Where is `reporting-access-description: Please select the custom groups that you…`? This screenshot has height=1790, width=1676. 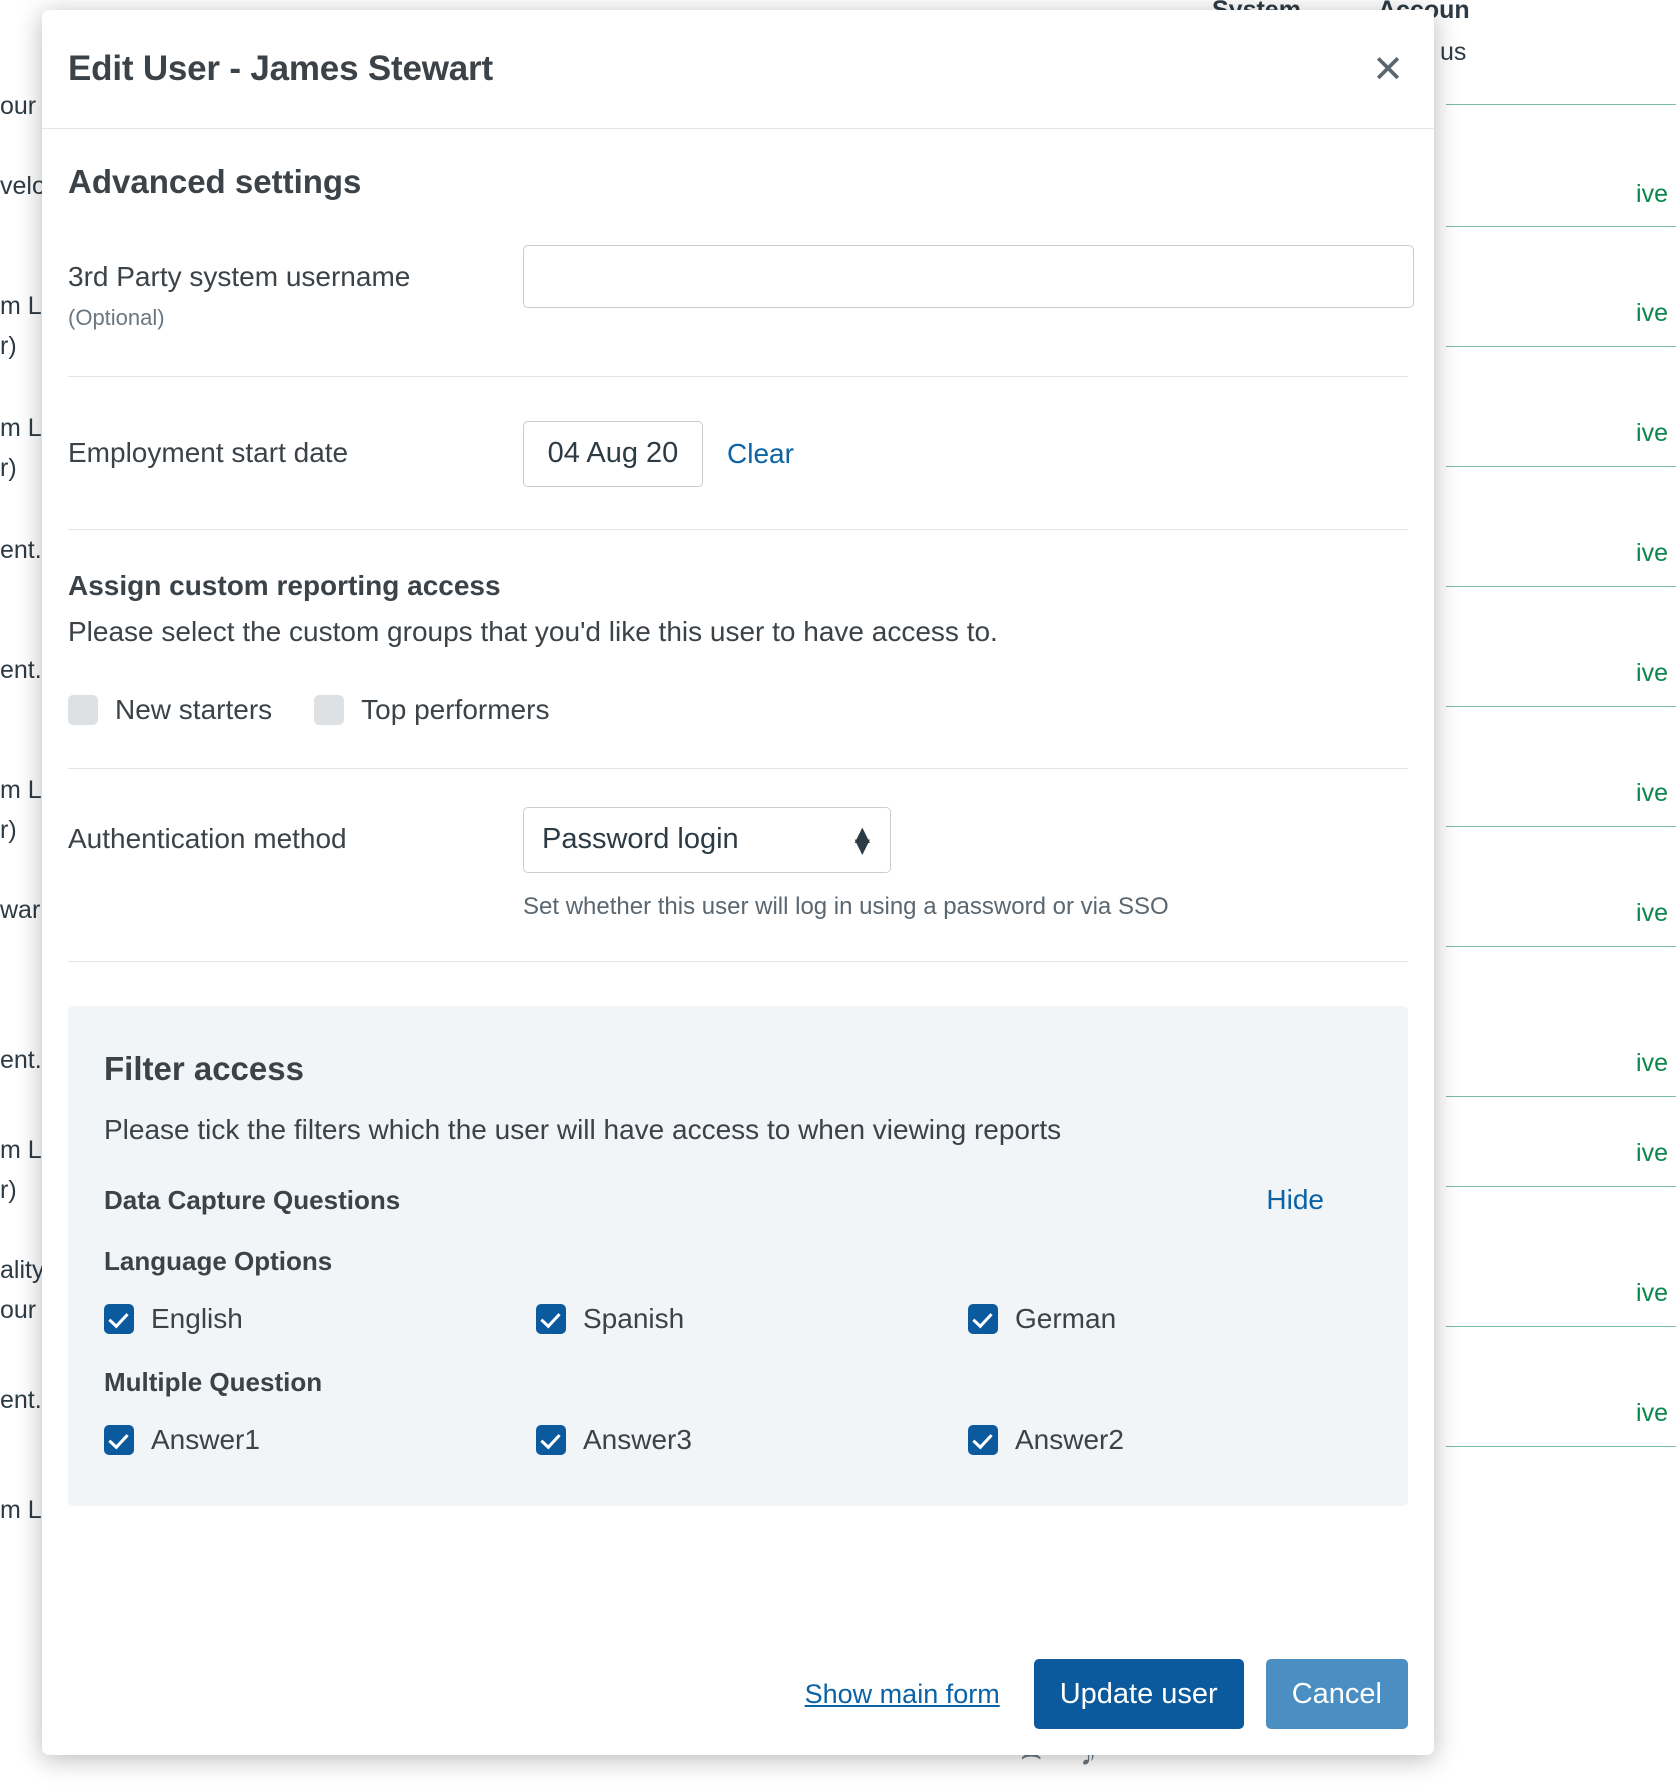
reporting-access-description: Please select the custom groups that you… is located at coordinates (533, 631).